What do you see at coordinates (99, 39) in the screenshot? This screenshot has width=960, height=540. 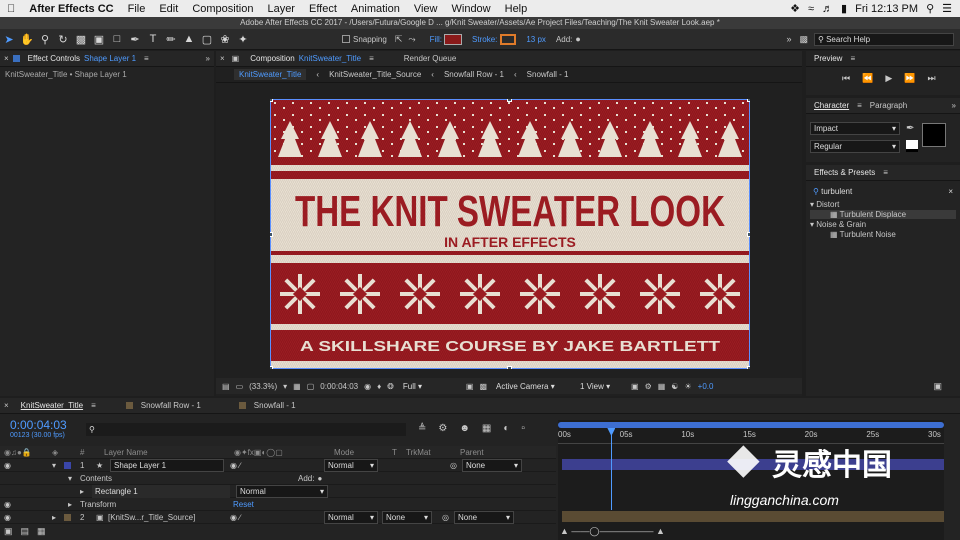 I see `pan-behind-tool-icon: ▣` at bounding box center [99, 39].